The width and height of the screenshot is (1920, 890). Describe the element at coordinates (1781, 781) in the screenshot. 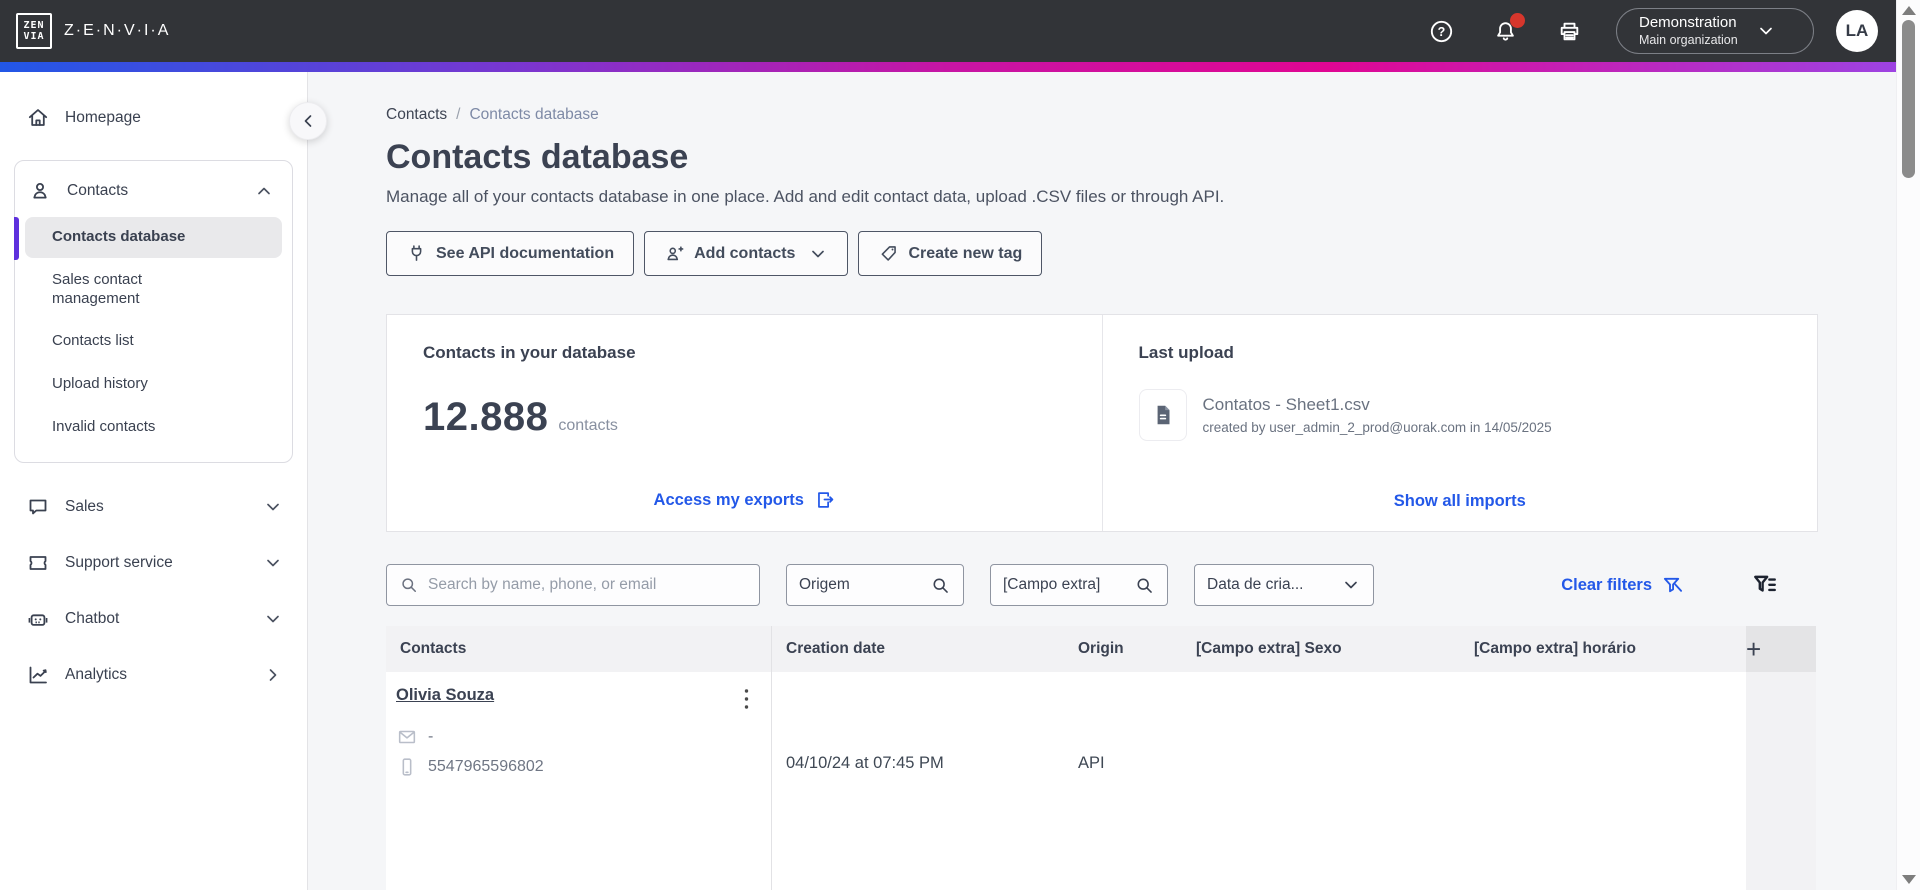

I see `add-column-body-cell` at that location.